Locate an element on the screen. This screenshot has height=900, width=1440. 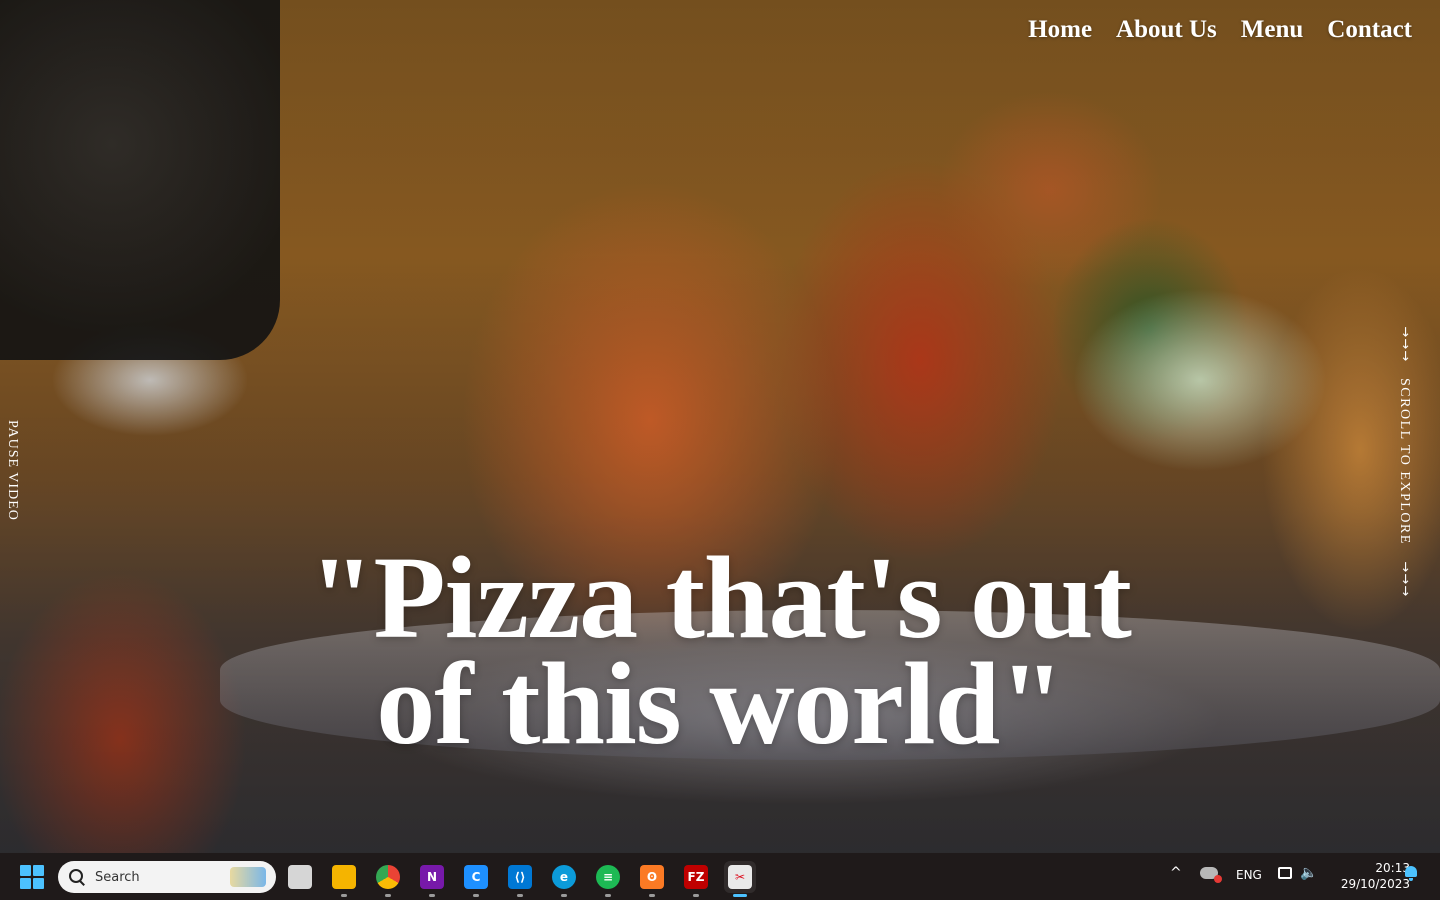
scroll-label: SCROLL TO EXPLORE is located at coordinates (1404, 461).